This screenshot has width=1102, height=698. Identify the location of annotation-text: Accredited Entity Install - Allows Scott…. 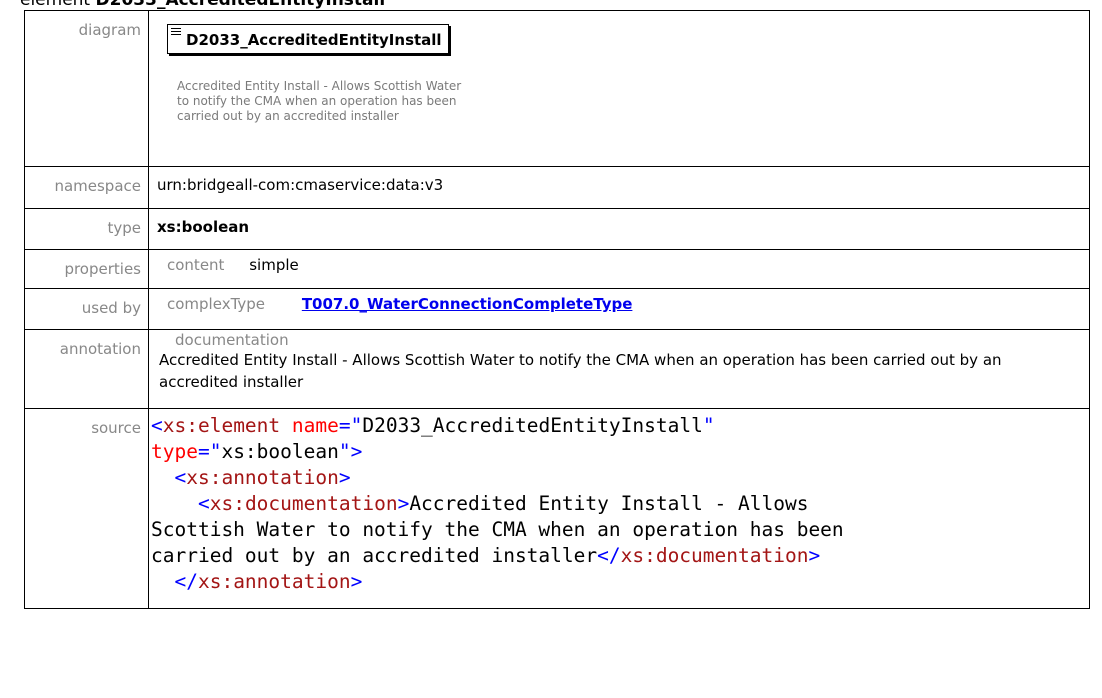
(580, 371).